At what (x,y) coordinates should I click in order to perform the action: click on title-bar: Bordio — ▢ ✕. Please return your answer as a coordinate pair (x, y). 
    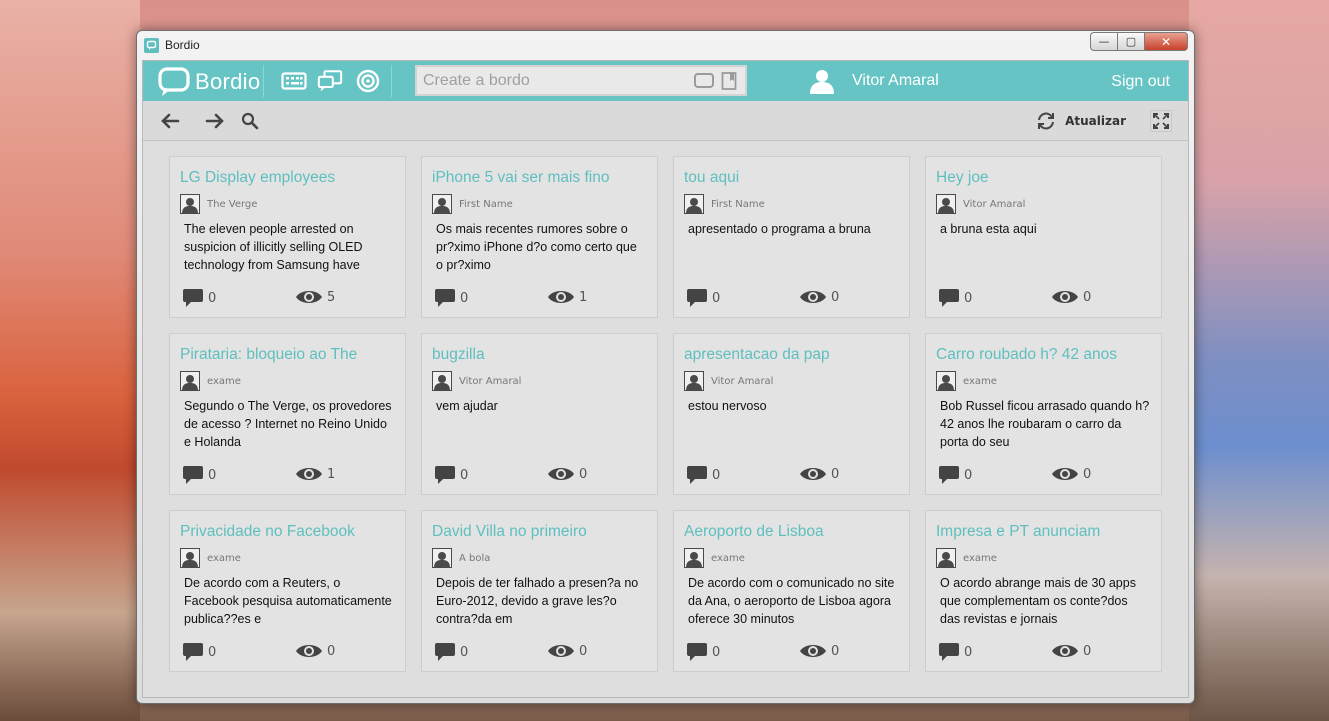
    Looking at the image, I should click on (665, 45).